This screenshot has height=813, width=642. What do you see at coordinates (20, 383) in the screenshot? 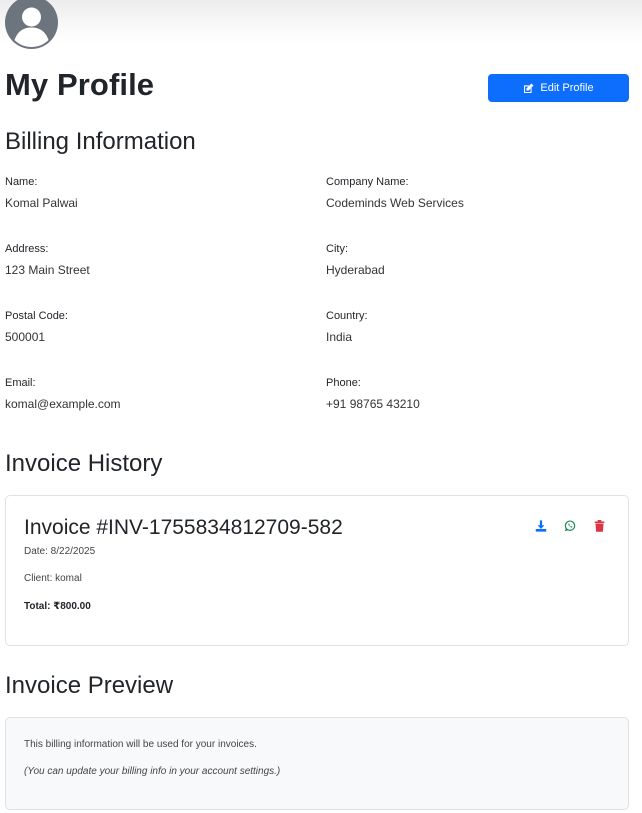
I see `email-label: Email:` at bounding box center [20, 383].